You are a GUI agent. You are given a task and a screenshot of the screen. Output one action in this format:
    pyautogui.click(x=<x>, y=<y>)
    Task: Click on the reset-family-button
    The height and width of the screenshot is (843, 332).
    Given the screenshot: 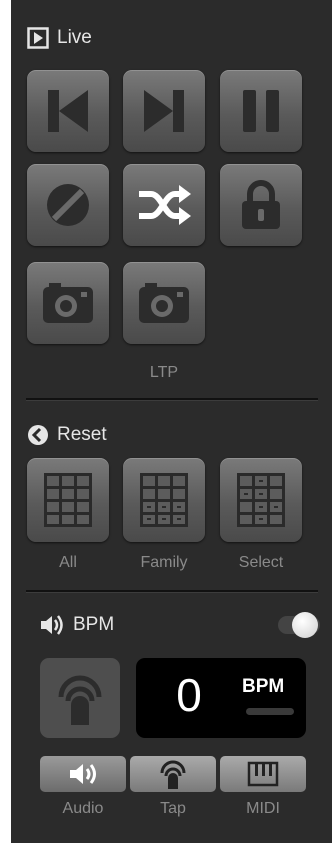 What is the action you would take?
    pyautogui.click(x=164, y=500)
    